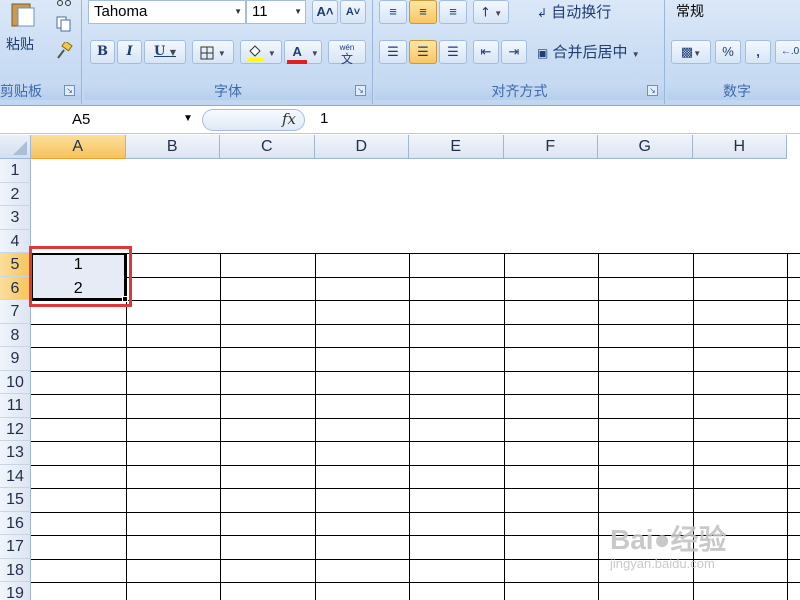 Image resolution: width=800 pixels, height=600 pixels. I want to click on percent-button: %, so click(728, 52).